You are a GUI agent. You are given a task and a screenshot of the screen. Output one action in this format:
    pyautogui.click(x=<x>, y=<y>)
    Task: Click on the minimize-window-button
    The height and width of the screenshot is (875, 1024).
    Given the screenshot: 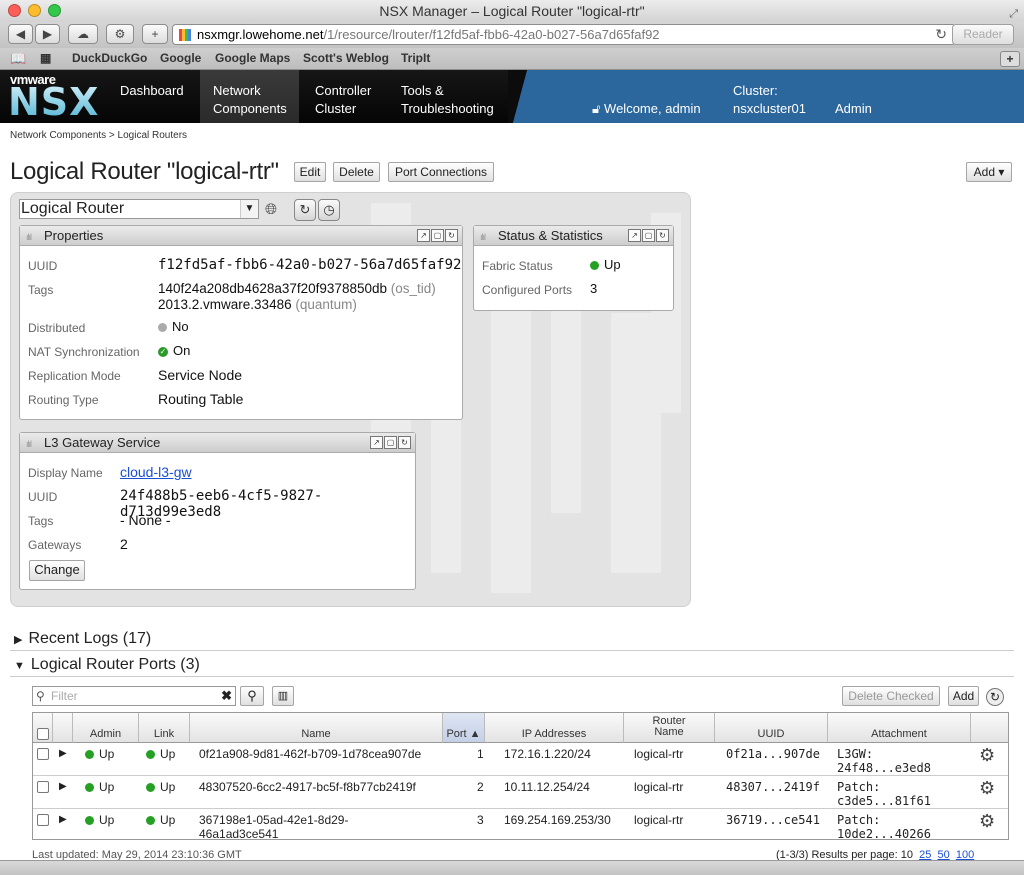 What is the action you would take?
    pyautogui.click(x=34, y=10)
    